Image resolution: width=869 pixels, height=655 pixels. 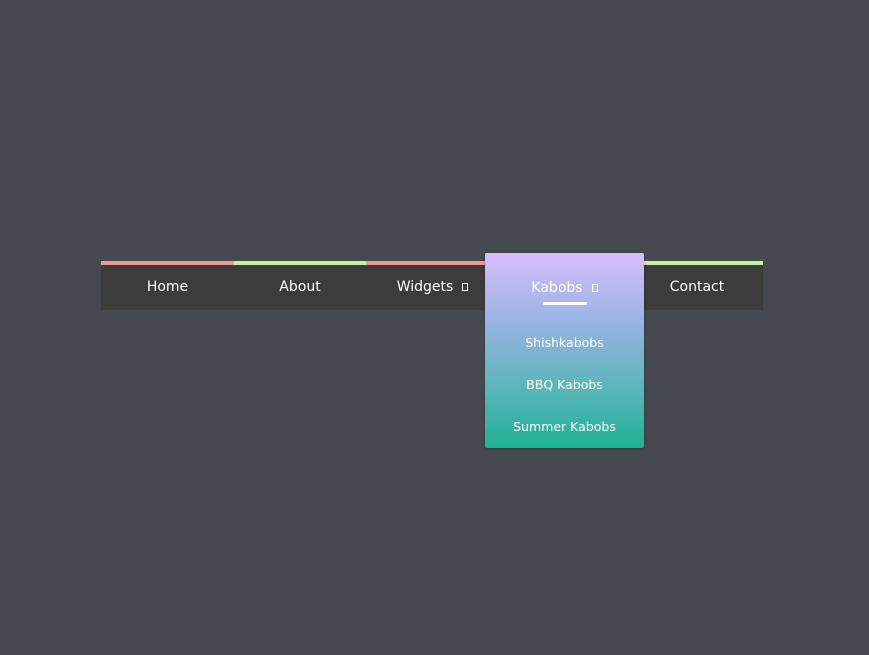 I want to click on dropdown-item-shishkabobs: Shishkabobs, so click(x=564, y=343).